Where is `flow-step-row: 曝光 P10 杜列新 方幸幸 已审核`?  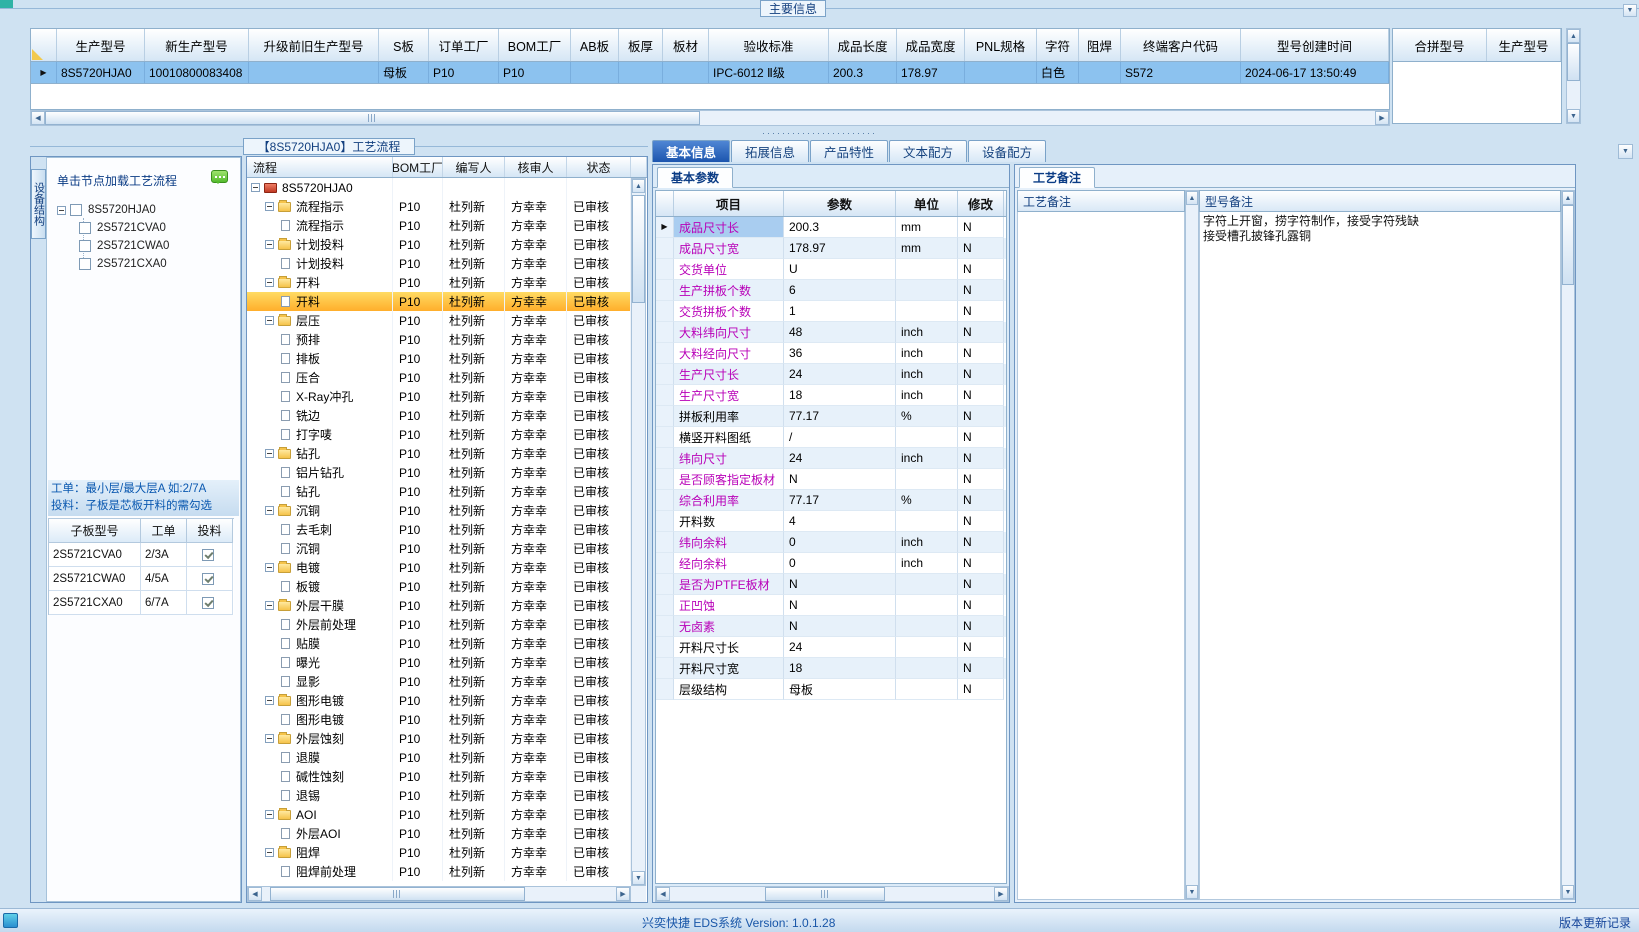 flow-step-row: 曝光 P10 杜列新 方幸幸 已审核 is located at coordinates (439, 662).